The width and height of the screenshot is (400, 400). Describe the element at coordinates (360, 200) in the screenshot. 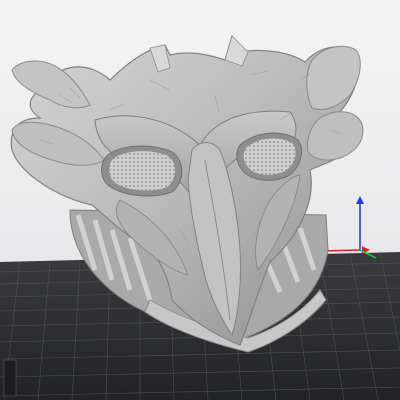

I see `z-axis-arrow-icon` at that location.